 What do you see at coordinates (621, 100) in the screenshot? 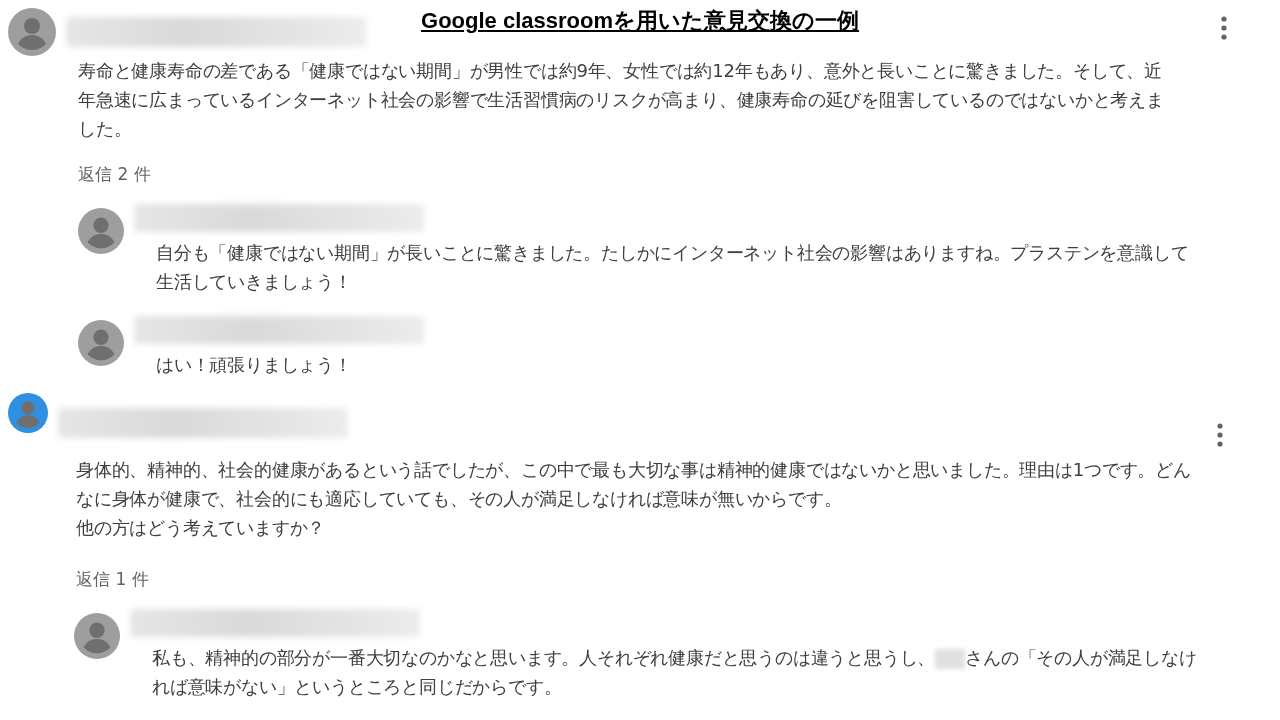
I see `comment-text: 寿命と健康寿命の差である「健康ではない期間」が男性では約9年、女性では約12年もあり、意外と長いことに驚きました。そして、近年急速に広まっているインターネット社会の影響で生活習慣病のリスクが高まり、健康寿命の延びを阻害しているのではないかと考えました。` at bounding box center [621, 100].